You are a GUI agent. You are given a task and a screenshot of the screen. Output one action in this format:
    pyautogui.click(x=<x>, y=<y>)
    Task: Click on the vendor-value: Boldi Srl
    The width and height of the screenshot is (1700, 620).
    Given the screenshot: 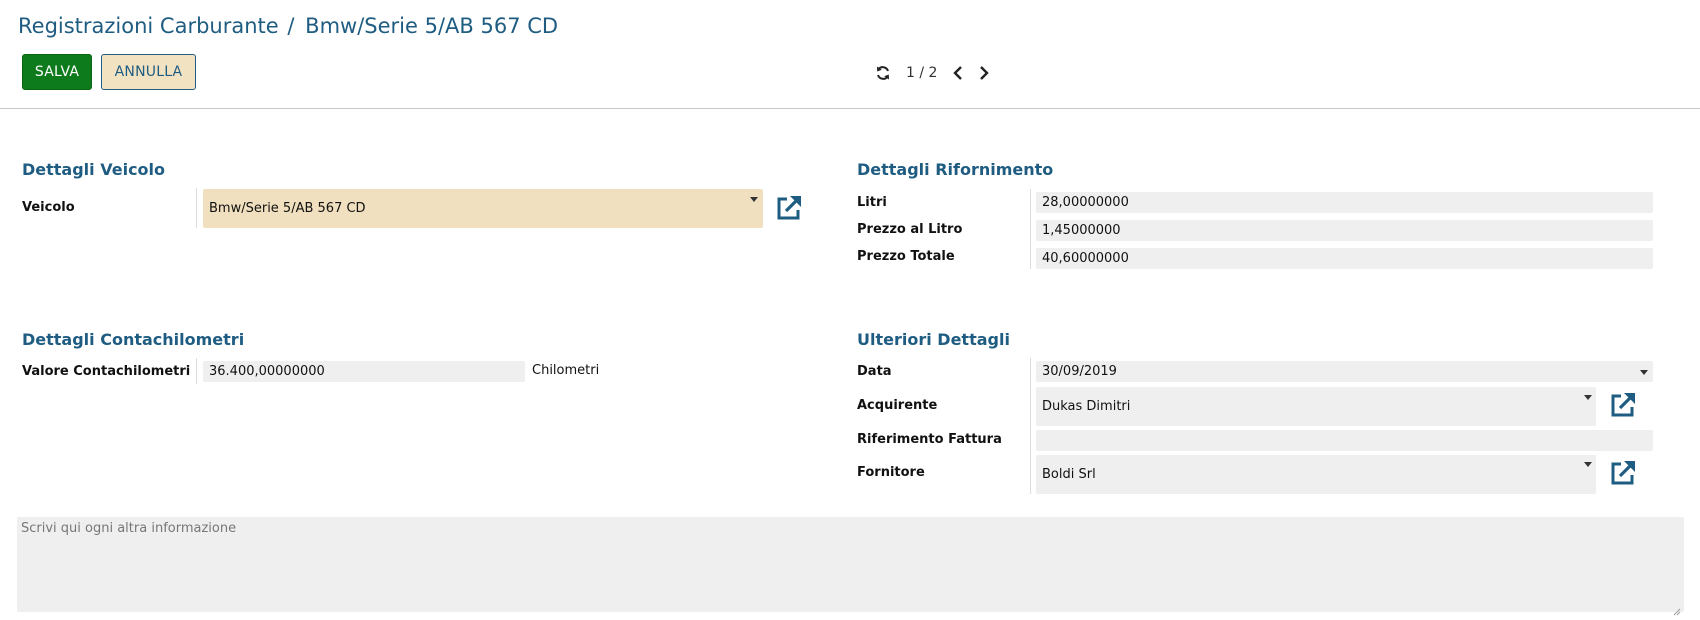 What is the action you would take?
    pyautogui.click(x=1069, y=474)
    